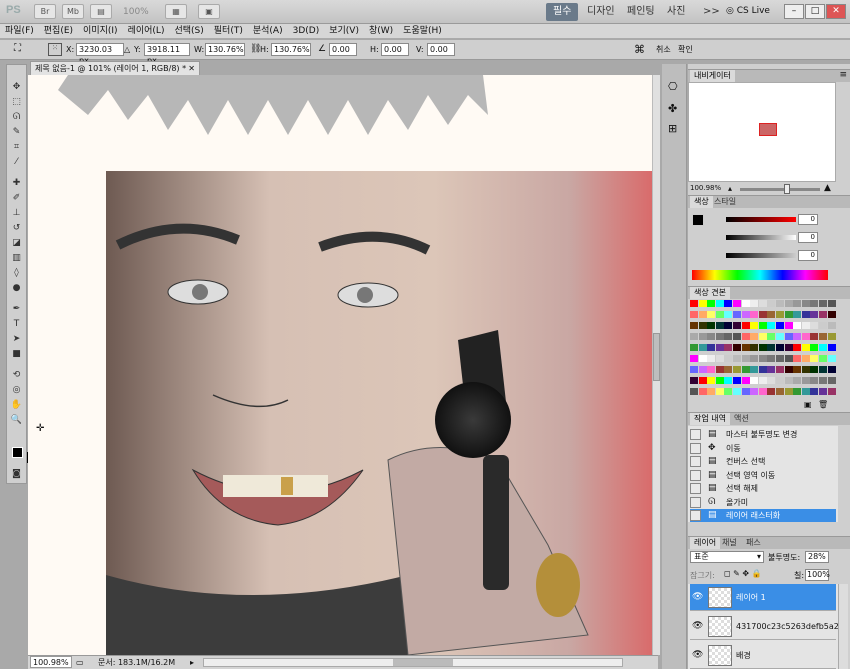  What do you see at coordinates (743, 573) in the screenshot?
I see `lock-icons: ◻ ✎ ✥ 🔒` at bounding box center [743, 573].